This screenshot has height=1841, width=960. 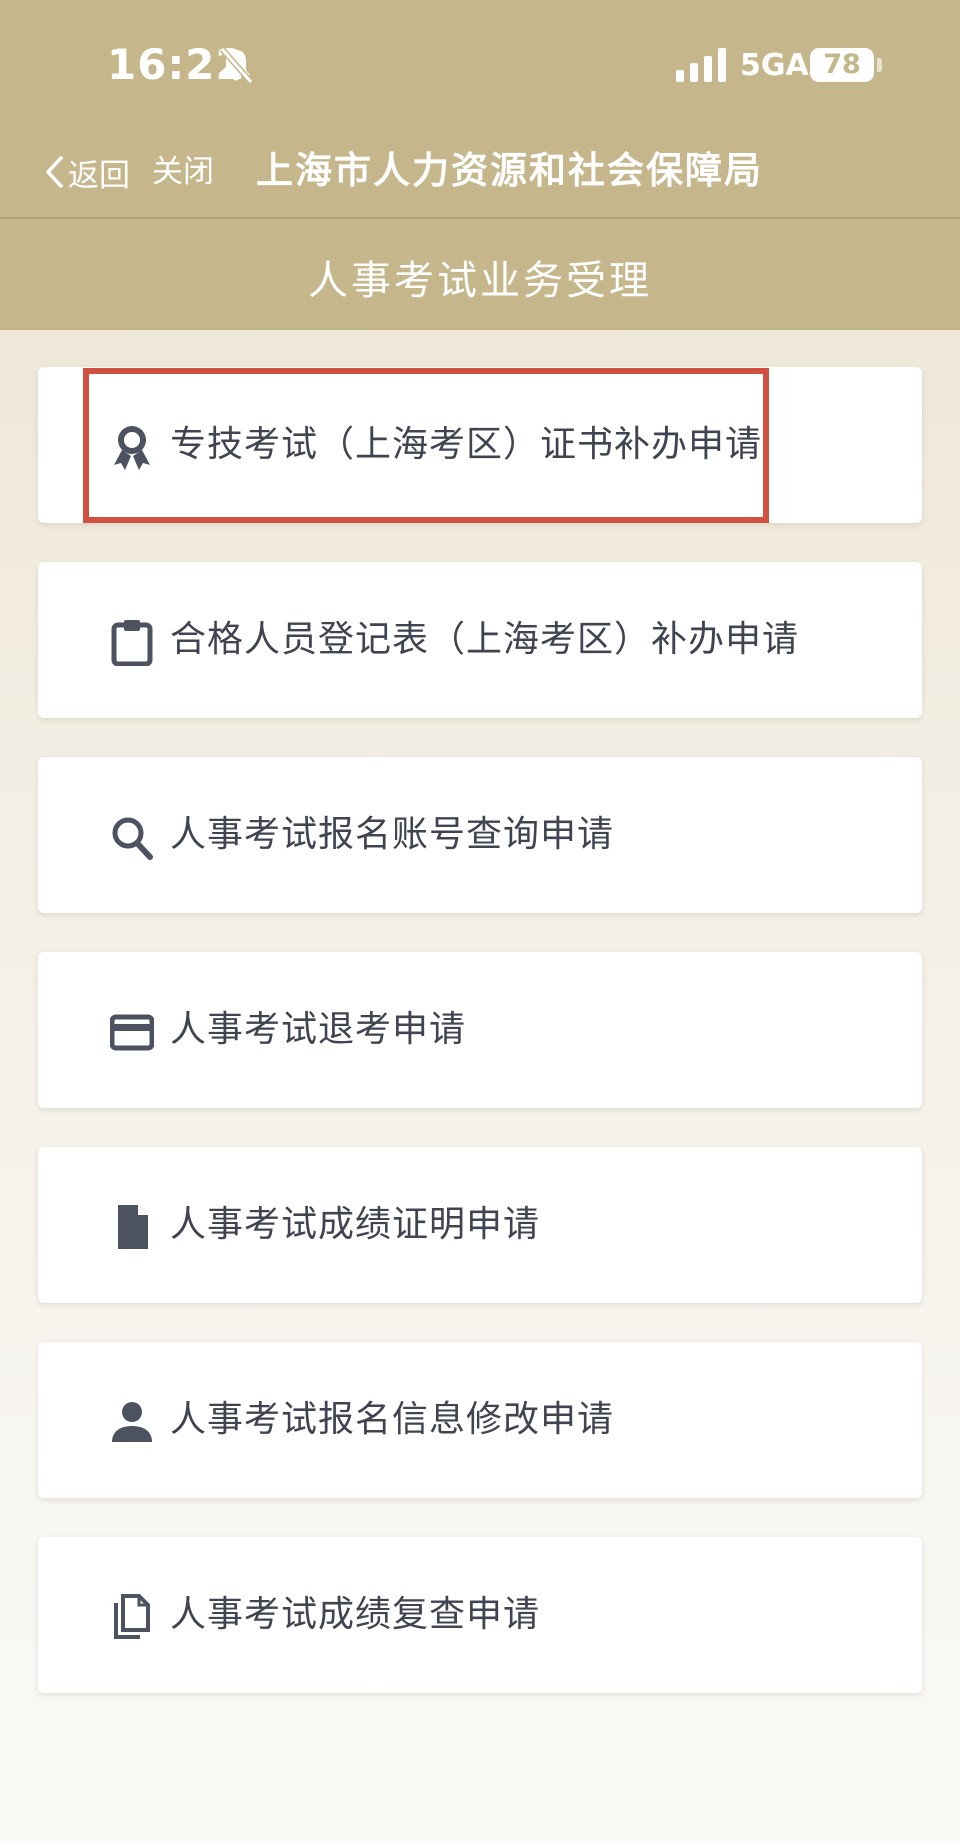 What do you see at coordinates (132, 643) in the screenshot?
I see `clipboard-icon` at bounding box center [132, 643].